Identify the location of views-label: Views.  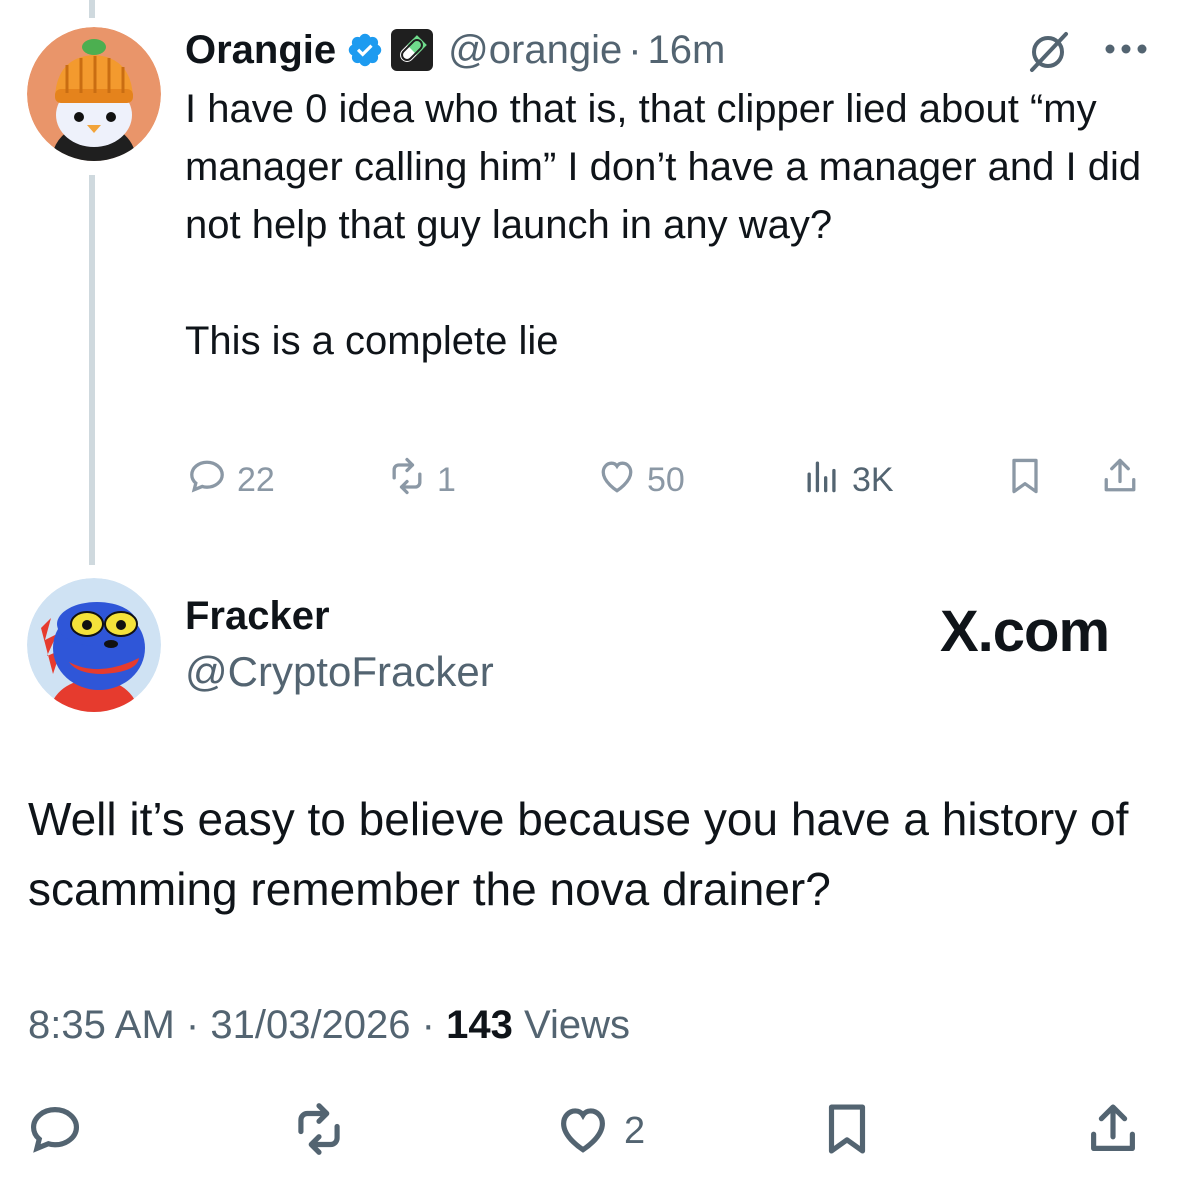
(577, 1025).